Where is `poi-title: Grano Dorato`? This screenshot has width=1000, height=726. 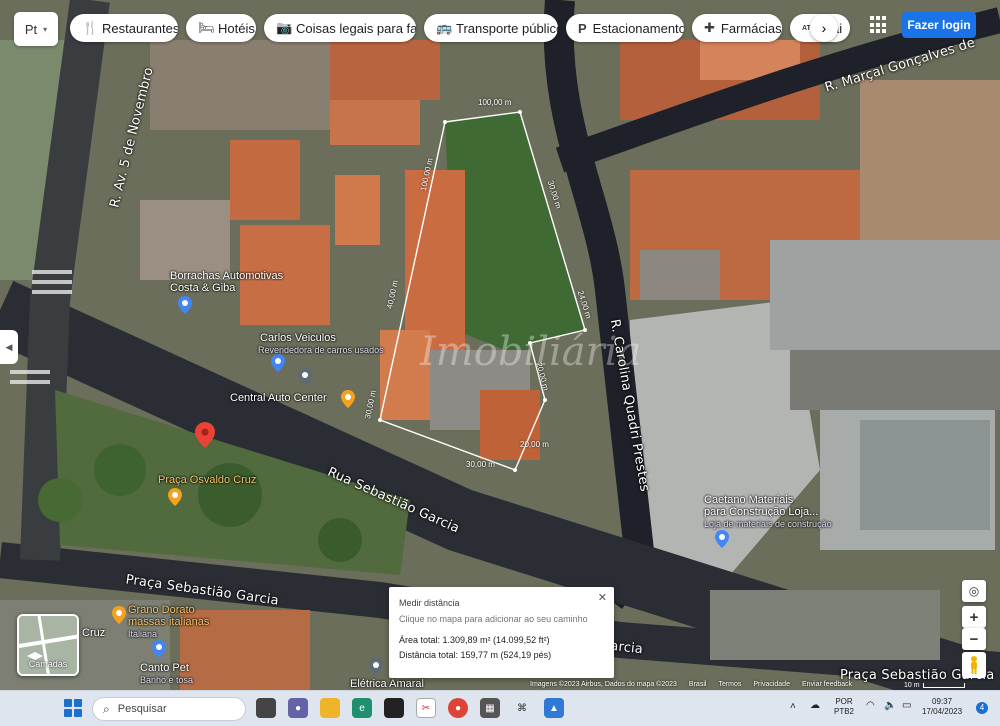
poi-title: Grano Dorato is located at coordinates (161, 610).